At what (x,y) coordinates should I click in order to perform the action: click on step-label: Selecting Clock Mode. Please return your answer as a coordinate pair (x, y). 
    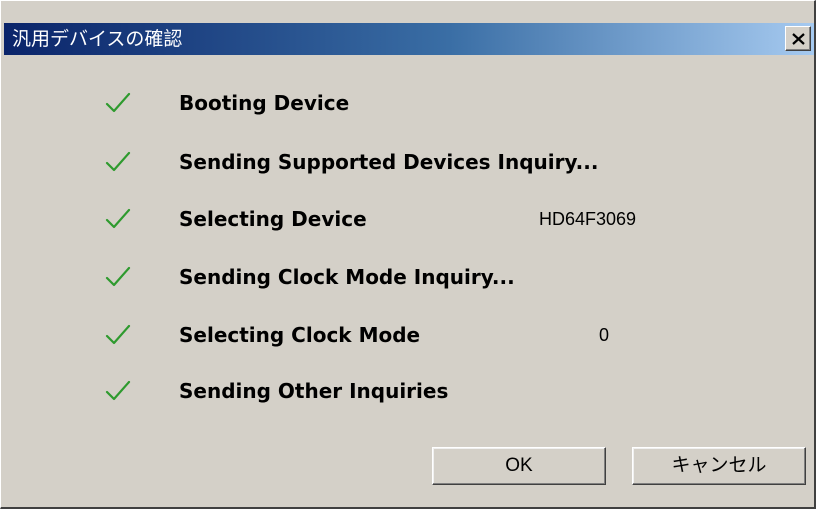
    Looking at the image, I should click on (300, 335).